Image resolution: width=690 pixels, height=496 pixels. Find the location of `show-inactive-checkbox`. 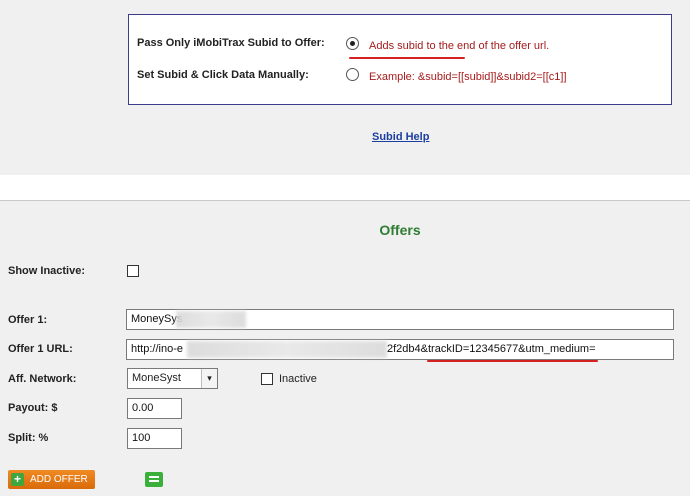

show-inactive-checkbox is located at coordinates (133, 271).